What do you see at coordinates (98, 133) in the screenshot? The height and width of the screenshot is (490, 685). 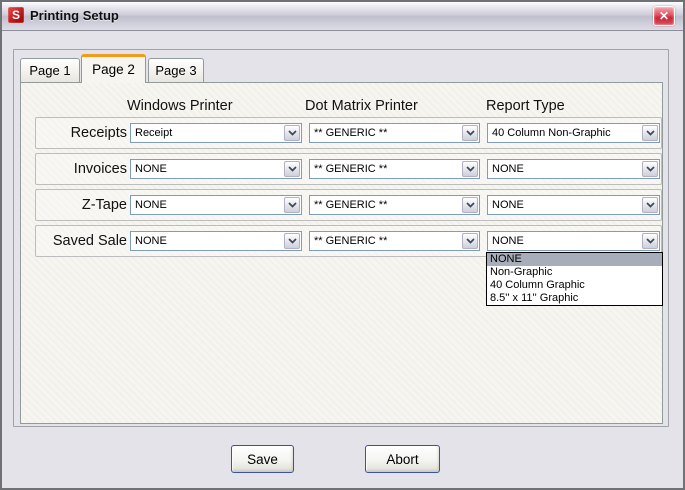 I see `row-label-receipts: Receipts` at bounding box center [98, 133].